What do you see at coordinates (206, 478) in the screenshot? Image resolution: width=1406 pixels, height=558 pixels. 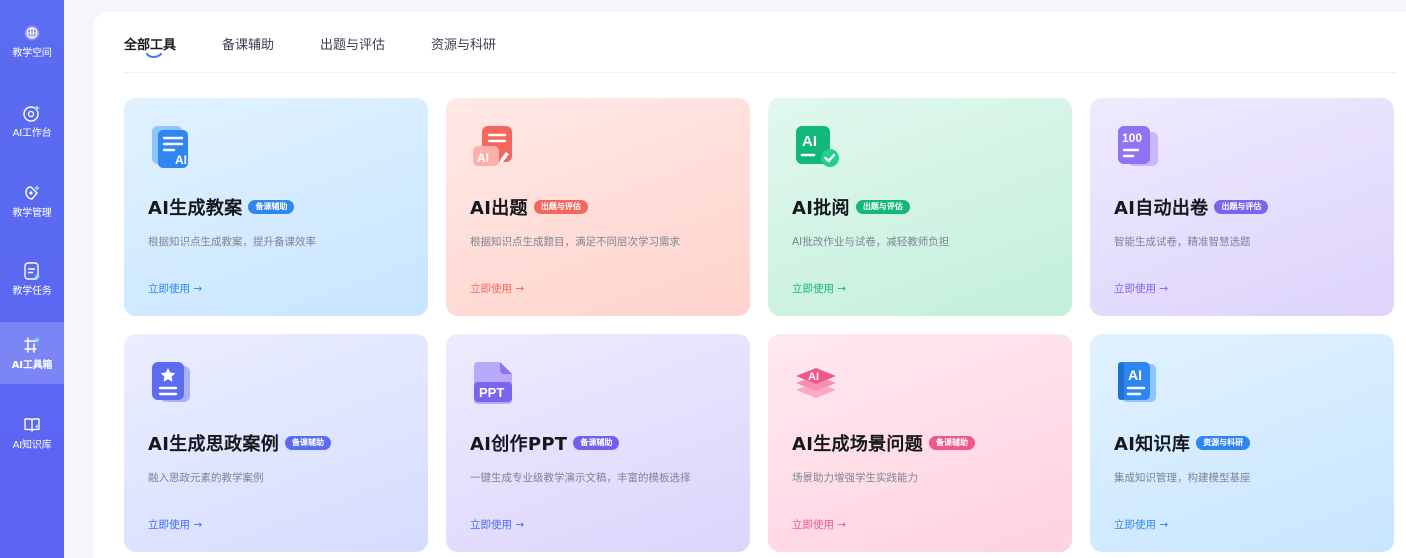 I see `card-description: 融入思政元素的教学案例` at bounding box center [206, 478].